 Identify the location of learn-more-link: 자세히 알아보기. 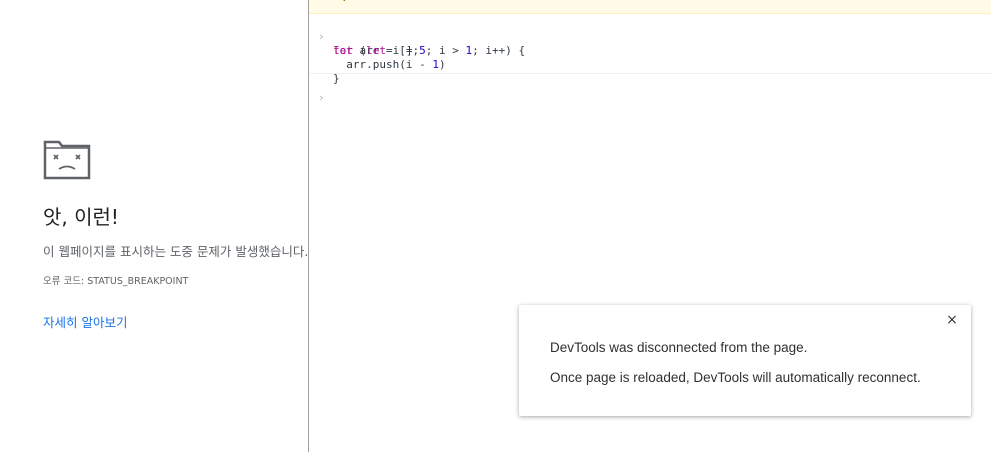
(85, 321).